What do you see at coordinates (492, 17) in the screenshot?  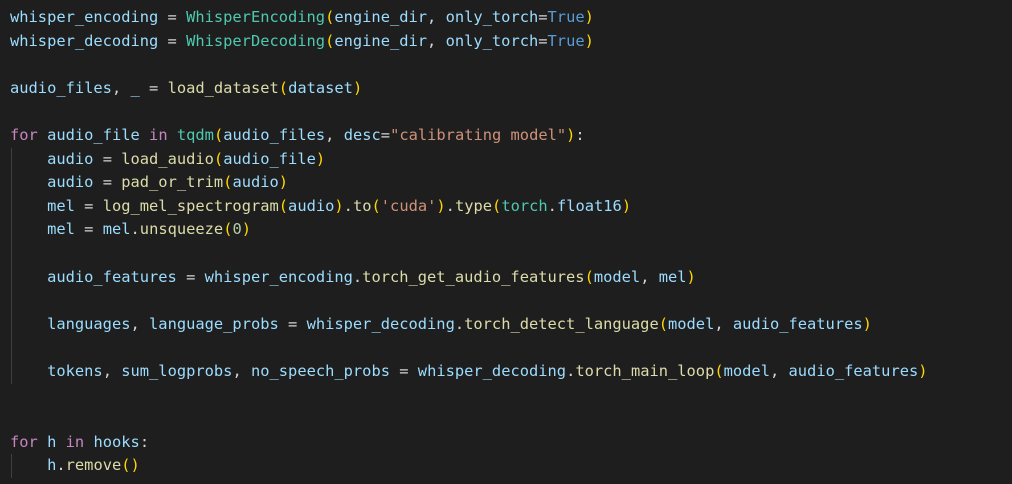 I see `code-token: only_torch` at bounding box center [492, 17].